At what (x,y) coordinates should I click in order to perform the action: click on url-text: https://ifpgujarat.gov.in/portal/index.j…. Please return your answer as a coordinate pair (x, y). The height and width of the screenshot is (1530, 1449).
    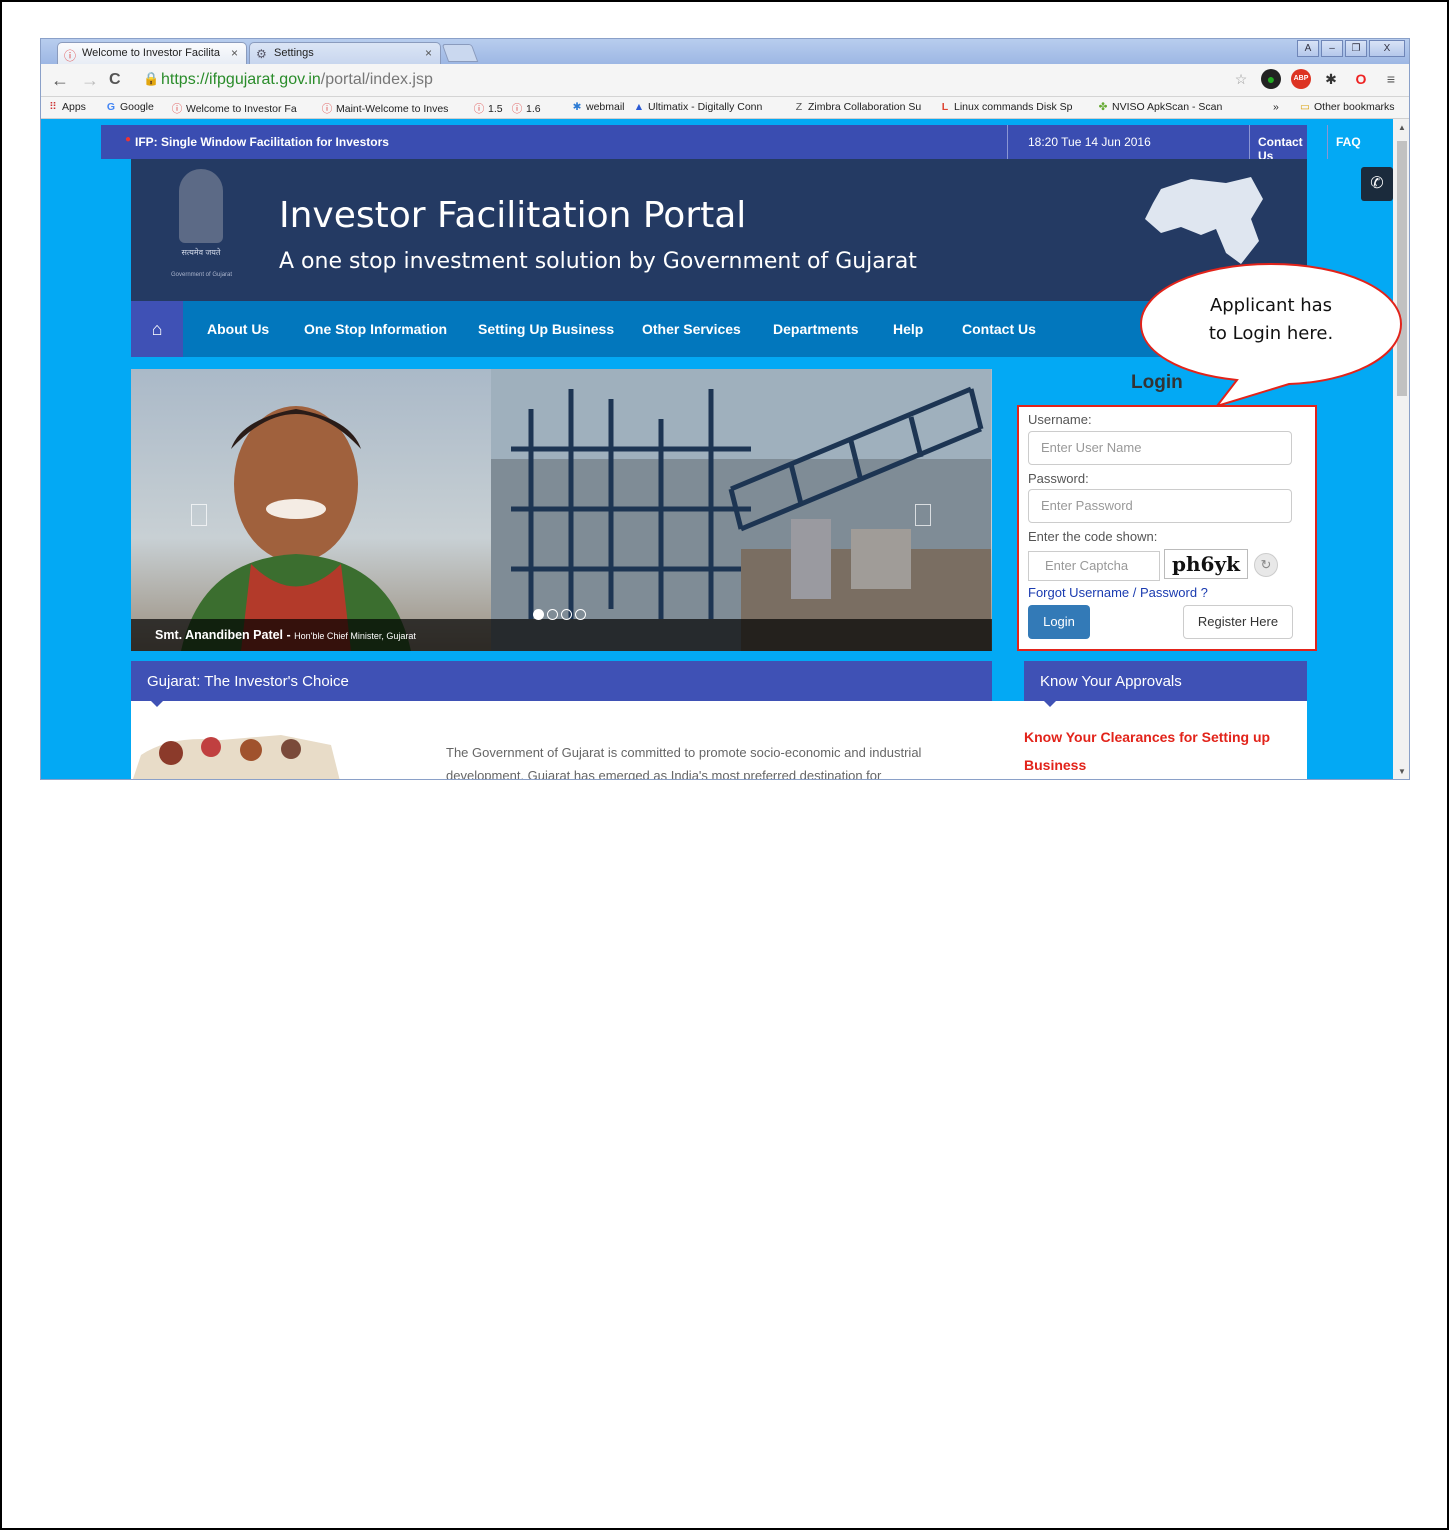
    Looking at the image, I should click on (297, 79).